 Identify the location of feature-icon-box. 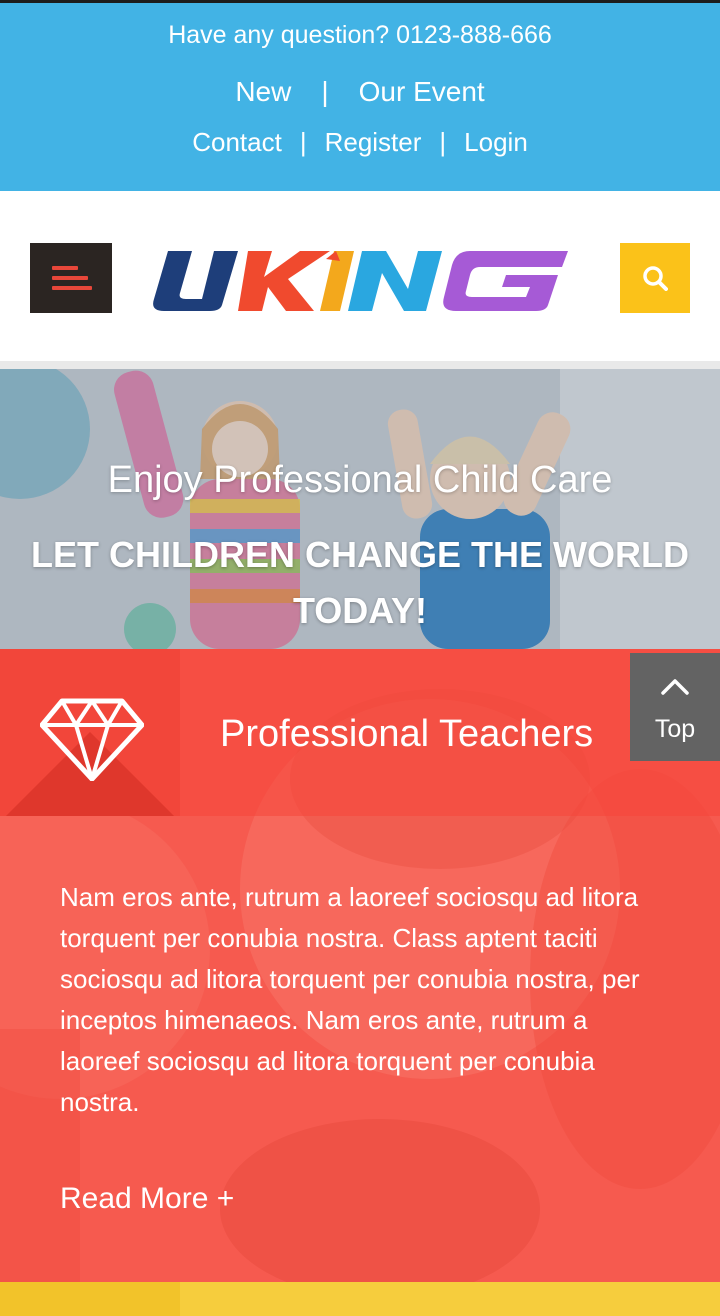
(90, 732).